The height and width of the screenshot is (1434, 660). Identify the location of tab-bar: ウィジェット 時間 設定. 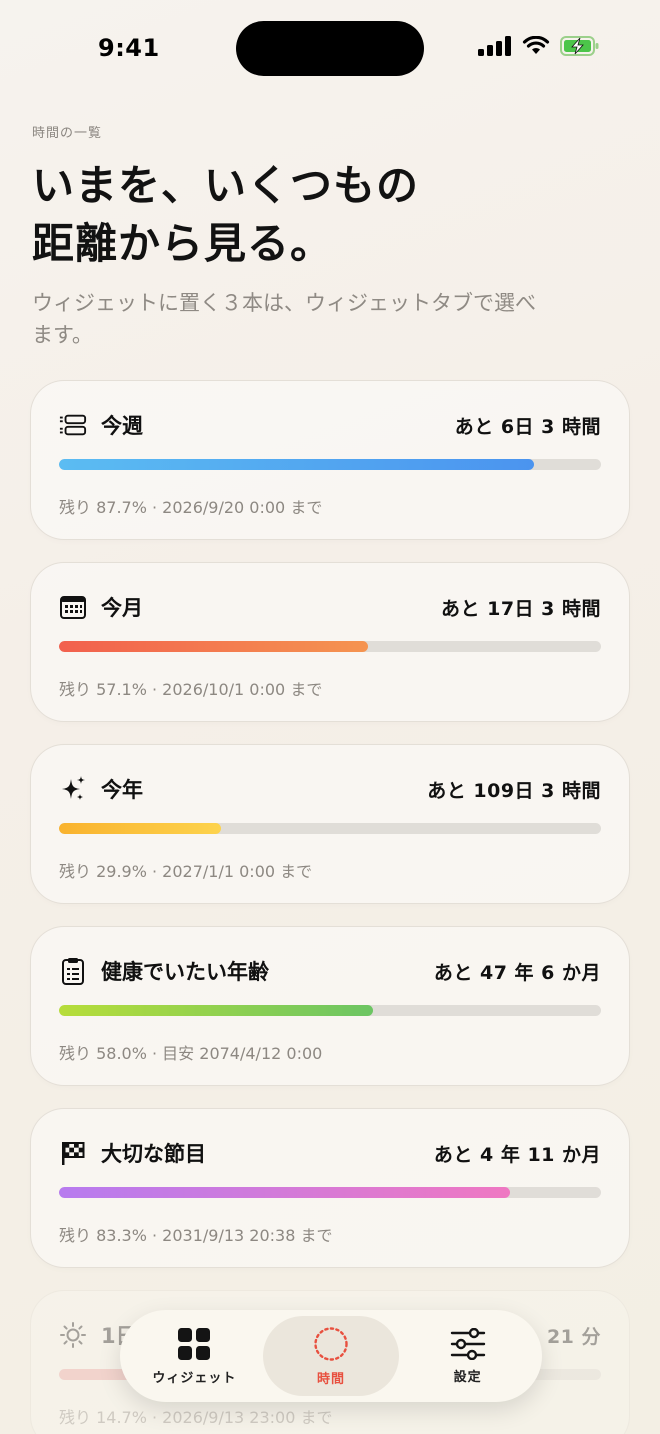
(331, 1356).